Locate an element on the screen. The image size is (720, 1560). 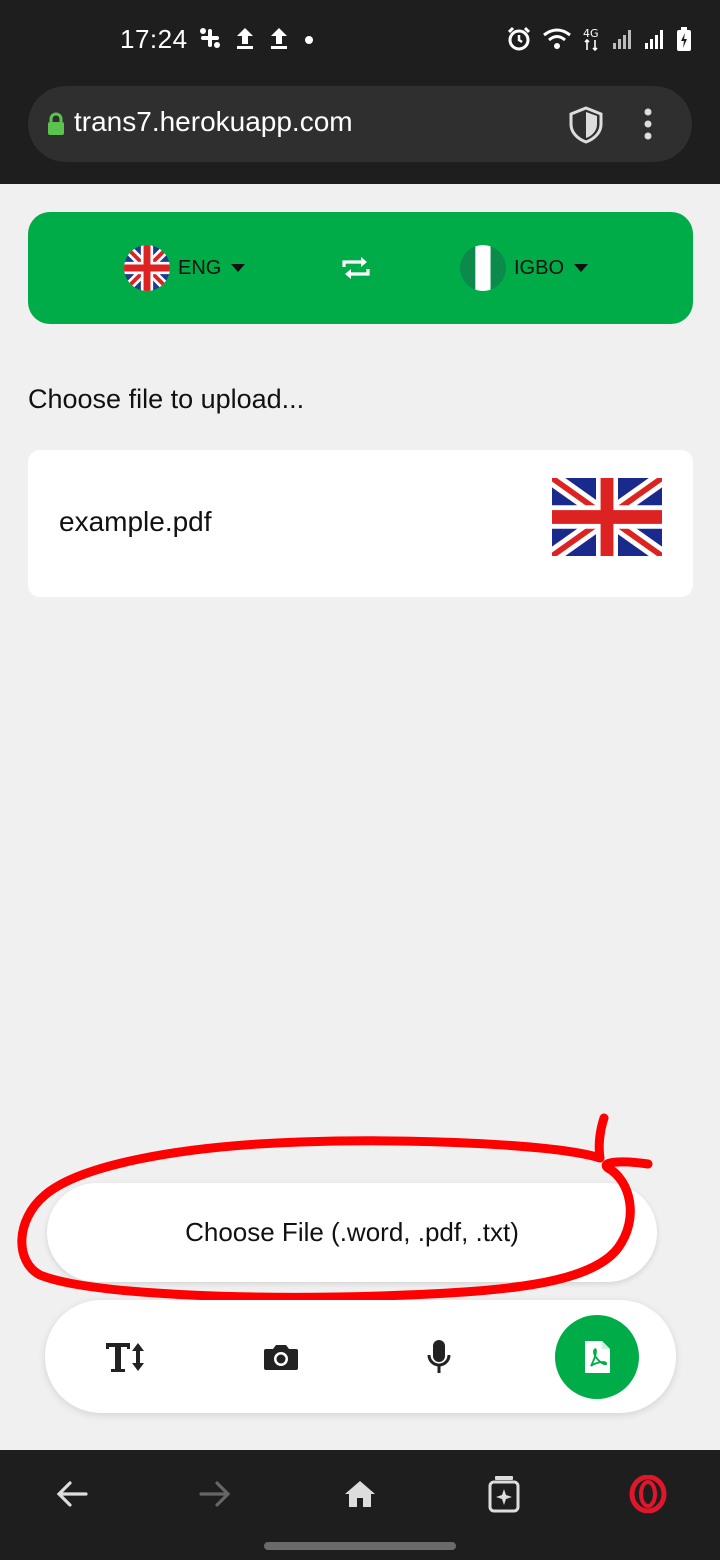
opera-menu-button is located at coordinates (648, 1494).